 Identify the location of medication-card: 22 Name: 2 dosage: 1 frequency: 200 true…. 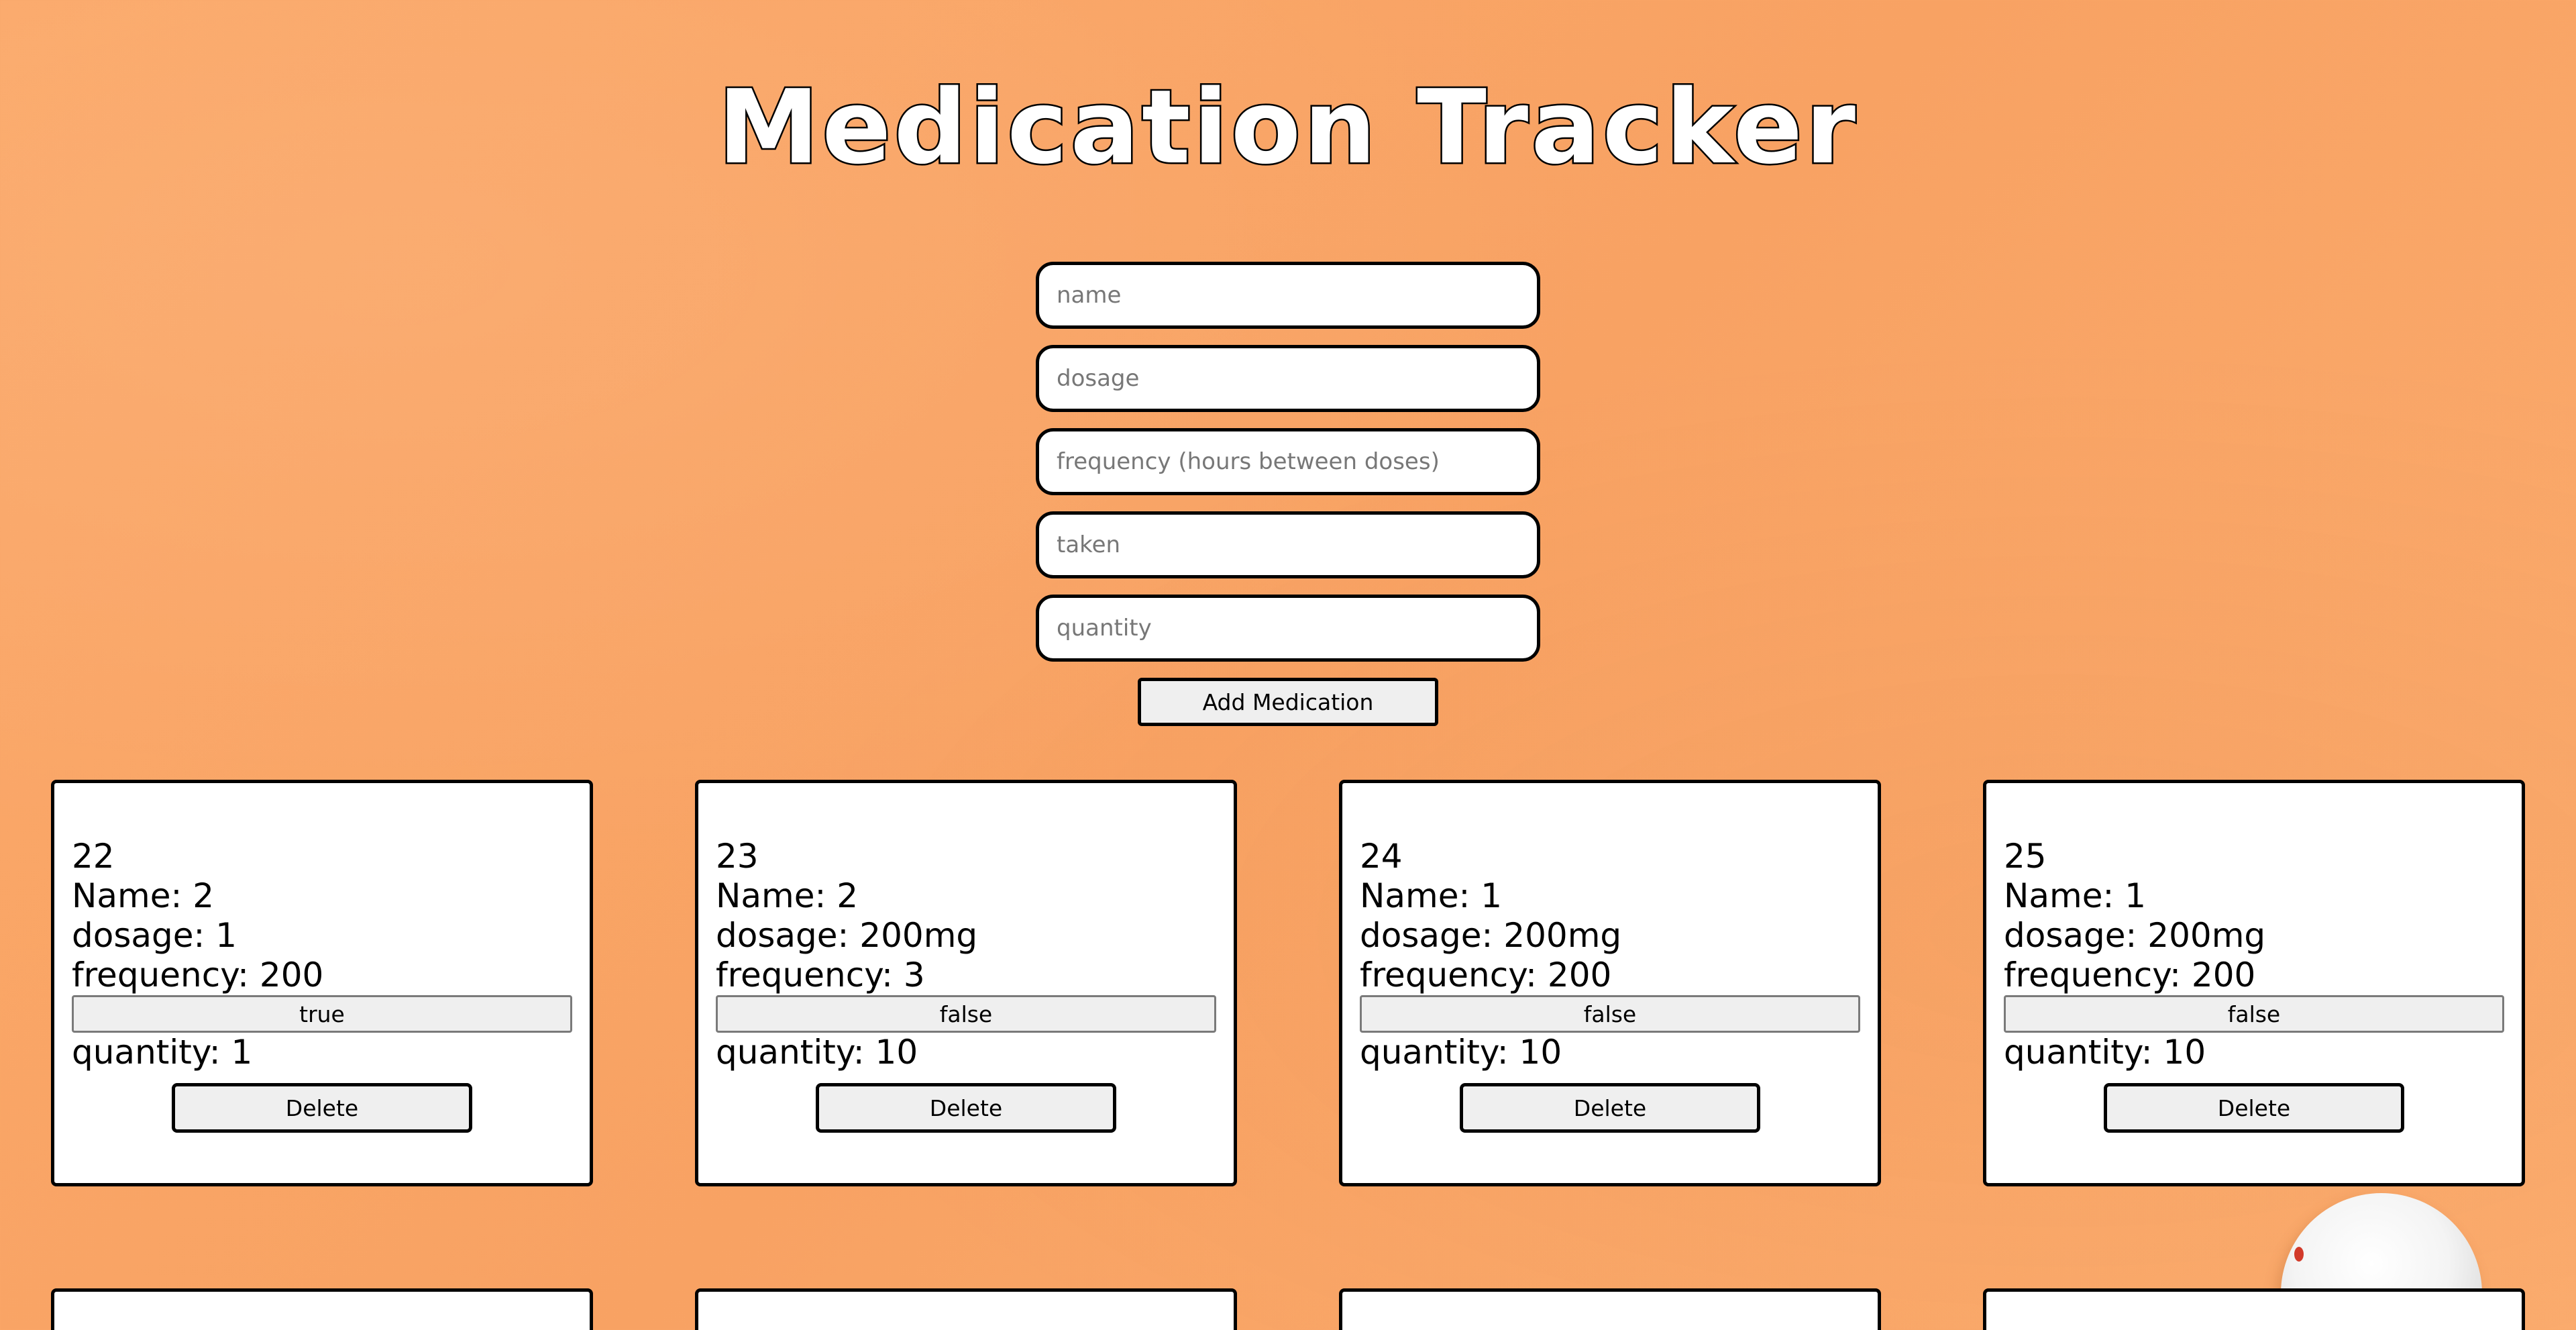
(322, 983).